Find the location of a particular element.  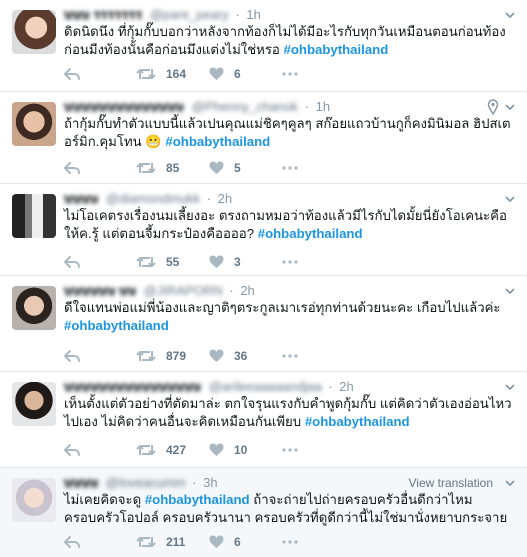

like-button: 36 is located at coordinates (228, 356).